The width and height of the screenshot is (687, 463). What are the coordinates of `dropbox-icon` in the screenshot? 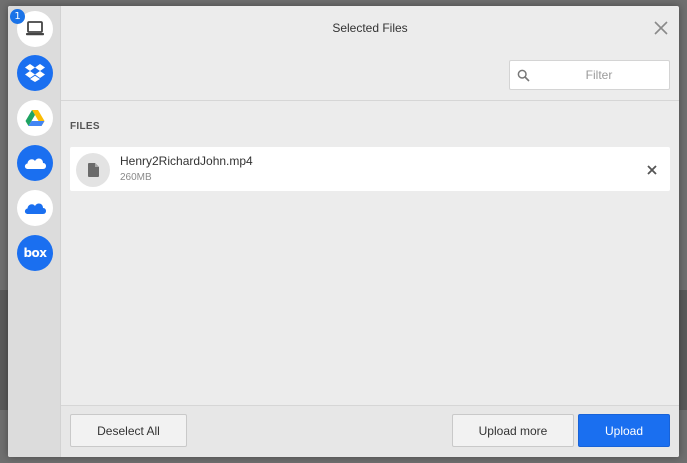 It's located at (35, 73).